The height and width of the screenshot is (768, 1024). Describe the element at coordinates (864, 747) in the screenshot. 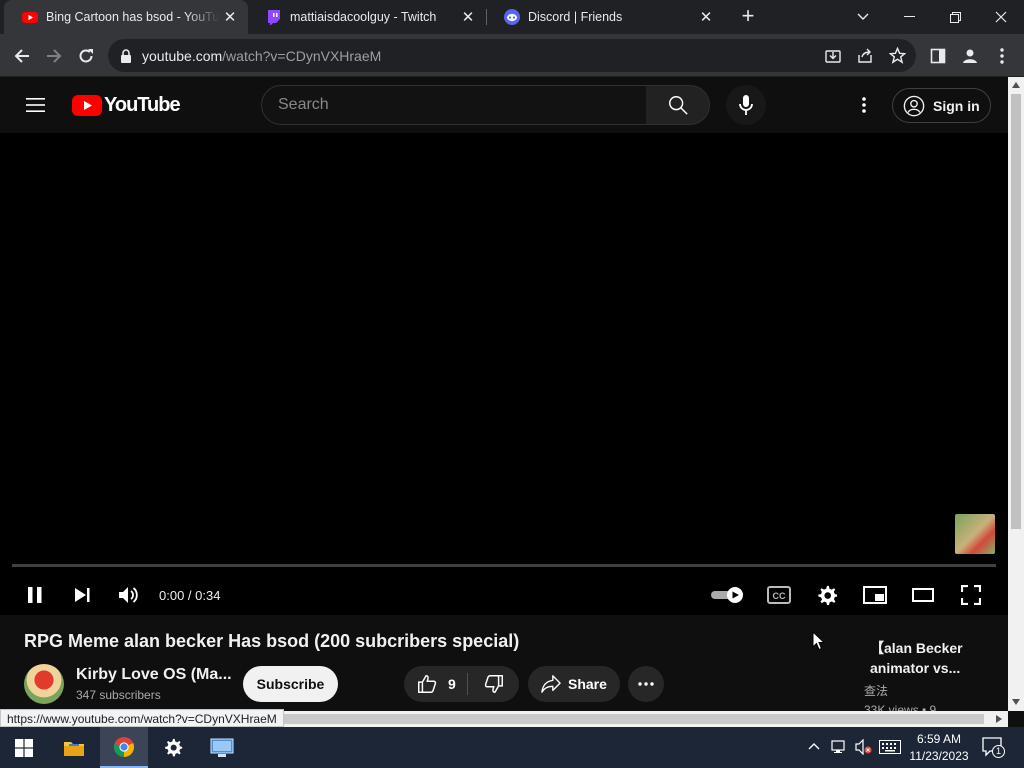

I see `volume-muted-icon` at that location.